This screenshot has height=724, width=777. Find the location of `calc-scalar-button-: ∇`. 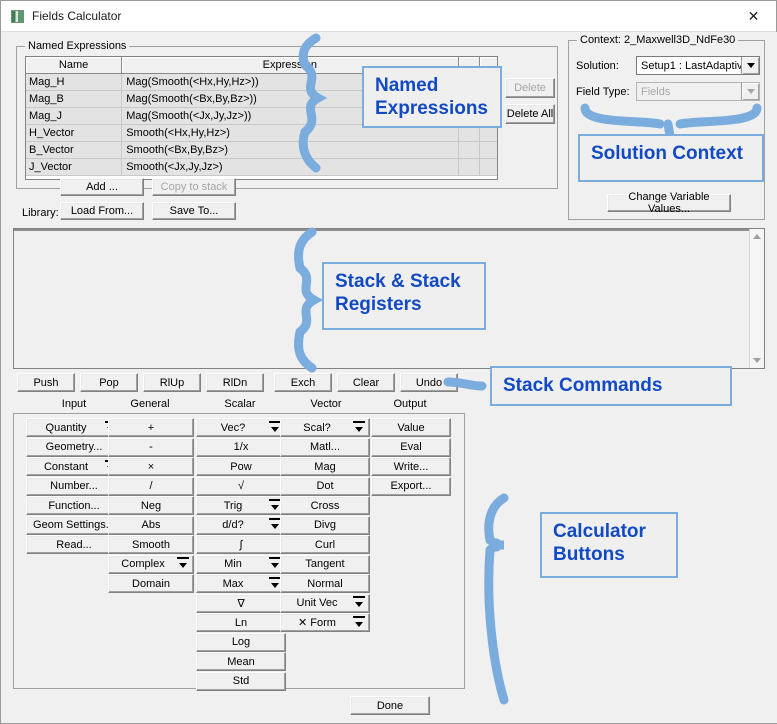

calc-scalar-button-: ∇ is located at coordinates (241, 603).